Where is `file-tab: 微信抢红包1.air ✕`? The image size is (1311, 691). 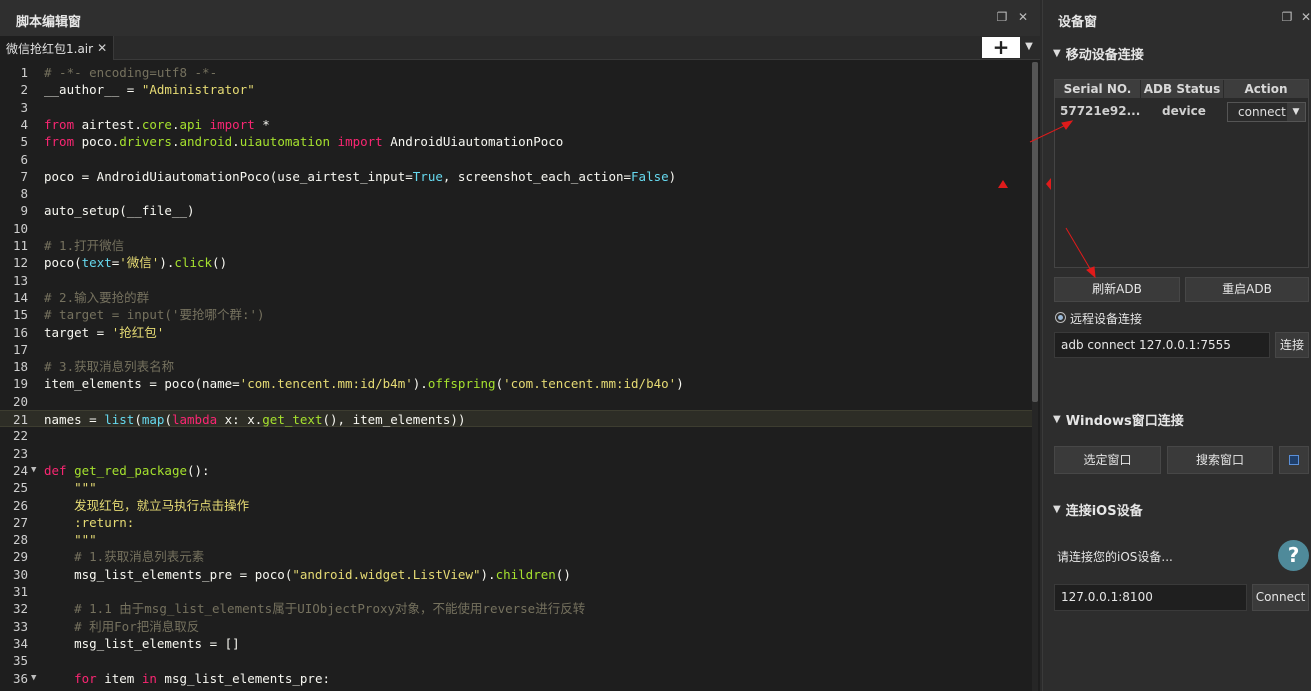 file-tab: 微信抢红包1.air ✕ is located at coordinates (57, 48).